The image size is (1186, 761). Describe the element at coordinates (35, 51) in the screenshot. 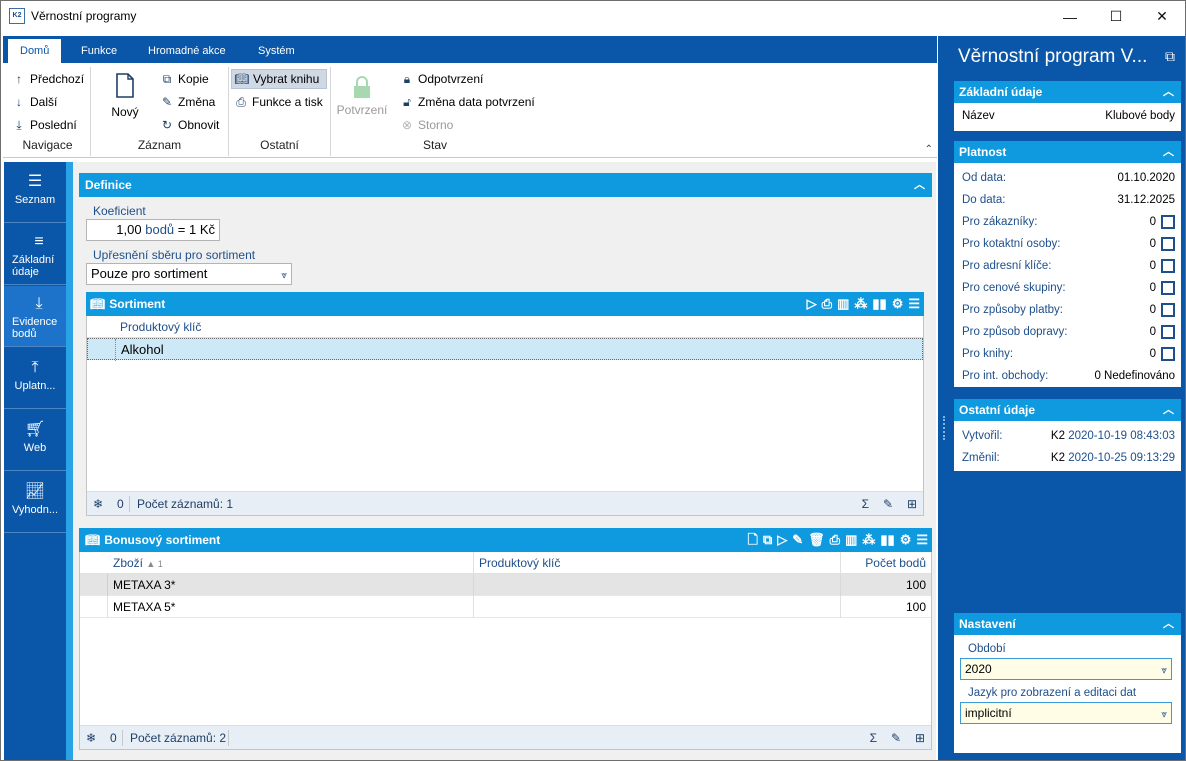

I see `tab-domu: Domů` at that location.